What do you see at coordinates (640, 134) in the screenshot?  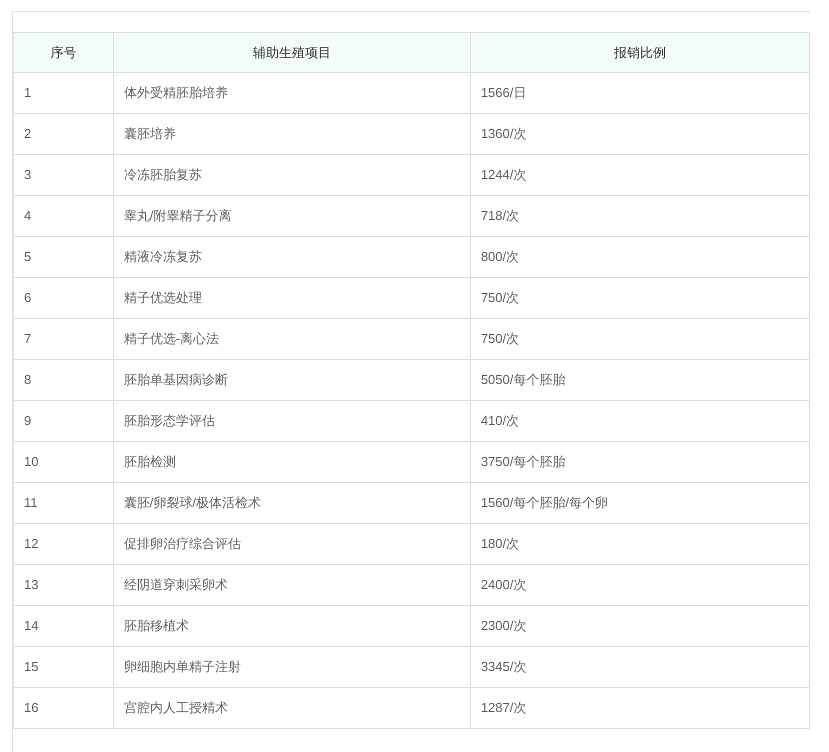 I see `table-cell: 1360/次` at bounding box center [640, 134].